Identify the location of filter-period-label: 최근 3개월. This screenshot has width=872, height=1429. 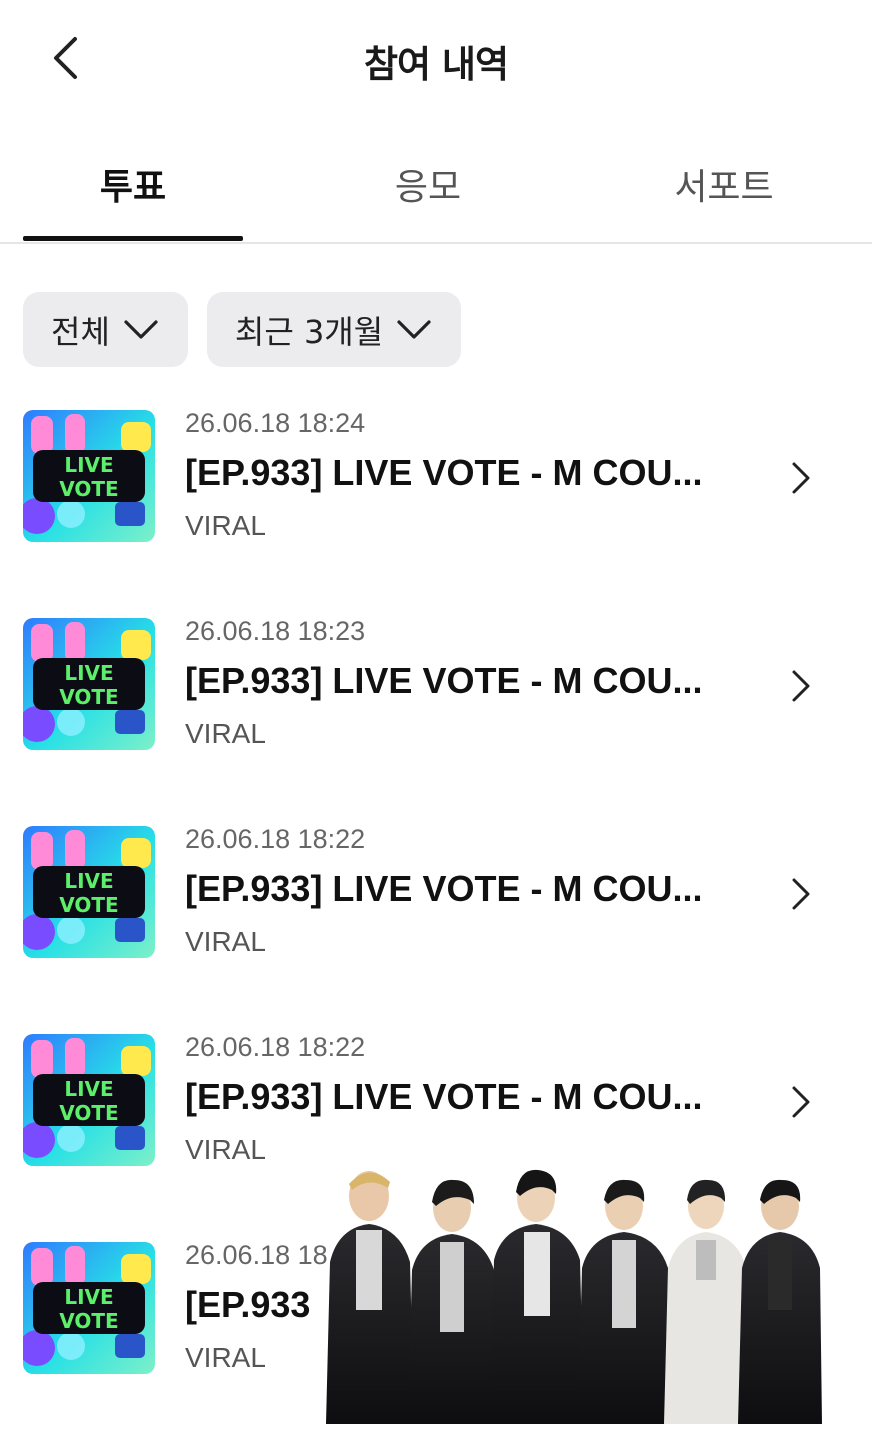
(309, 331).